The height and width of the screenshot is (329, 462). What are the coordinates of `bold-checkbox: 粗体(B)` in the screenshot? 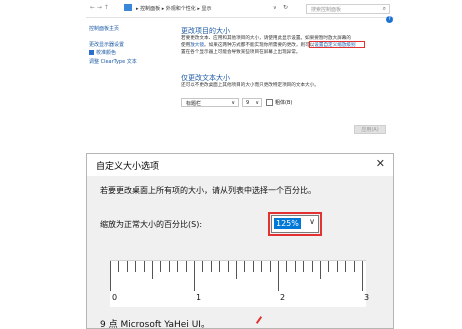 It's located at (279, 102).